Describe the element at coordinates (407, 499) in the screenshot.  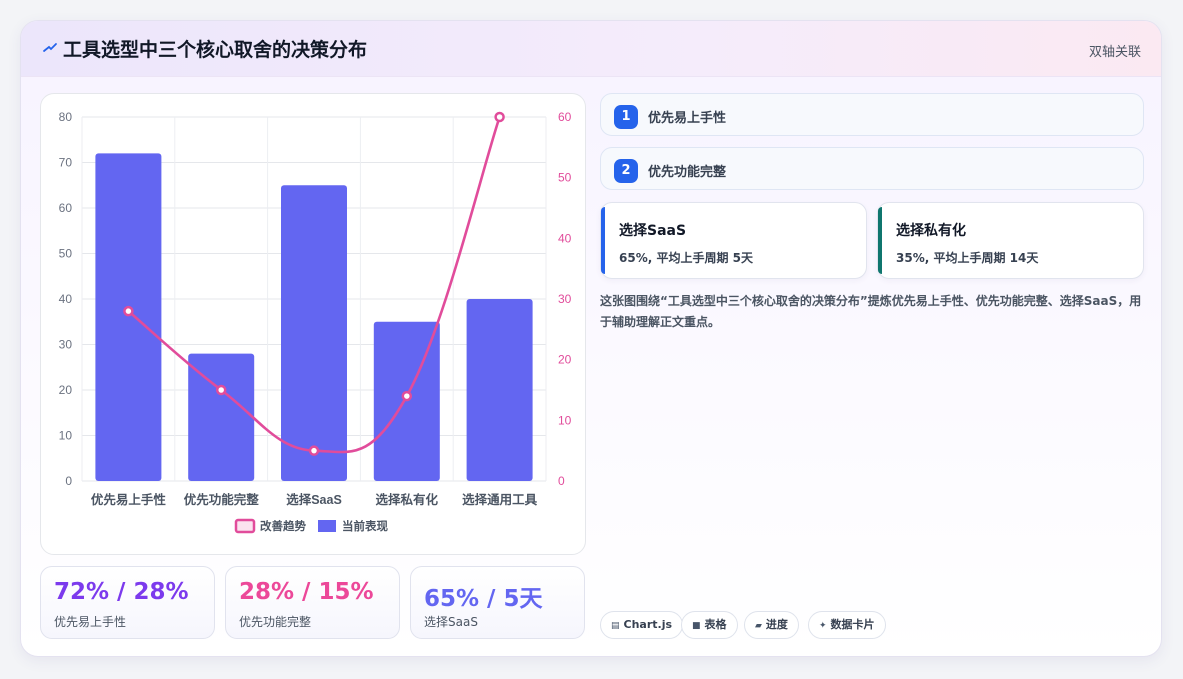
I see `x-tick-label: 选择私有化` at that location.